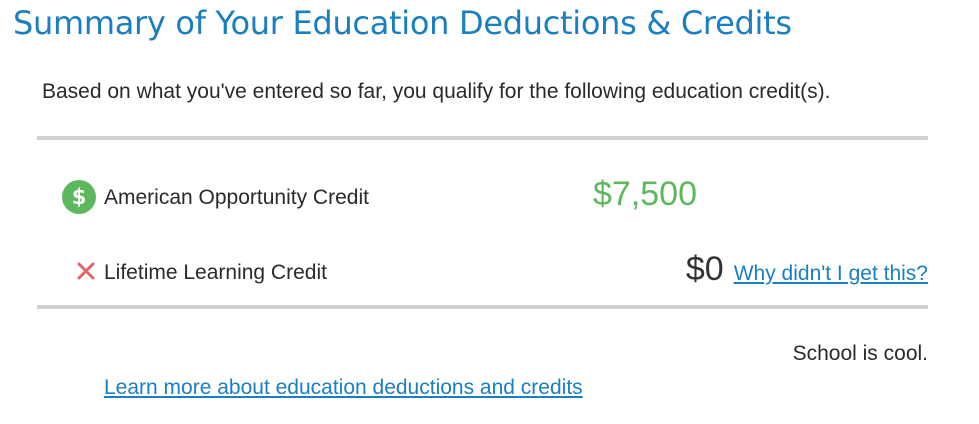  I want to click on dollar-circle-icon: $, so click(79, 197).